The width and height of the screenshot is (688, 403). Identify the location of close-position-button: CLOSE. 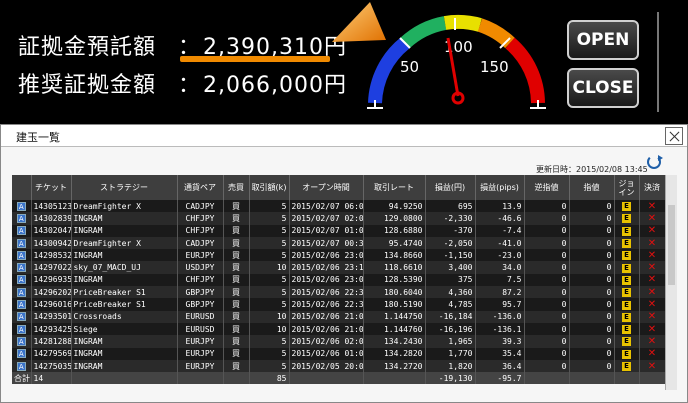
(603, 88).